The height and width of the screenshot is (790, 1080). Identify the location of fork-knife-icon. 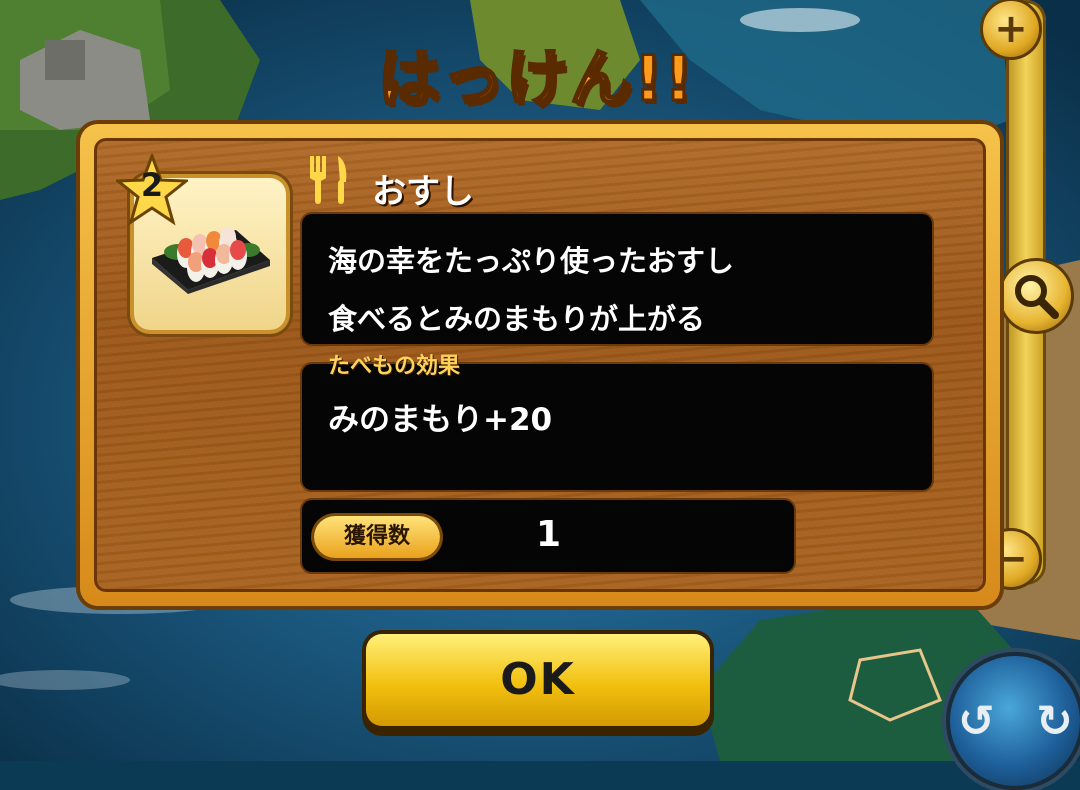
(328, 180).